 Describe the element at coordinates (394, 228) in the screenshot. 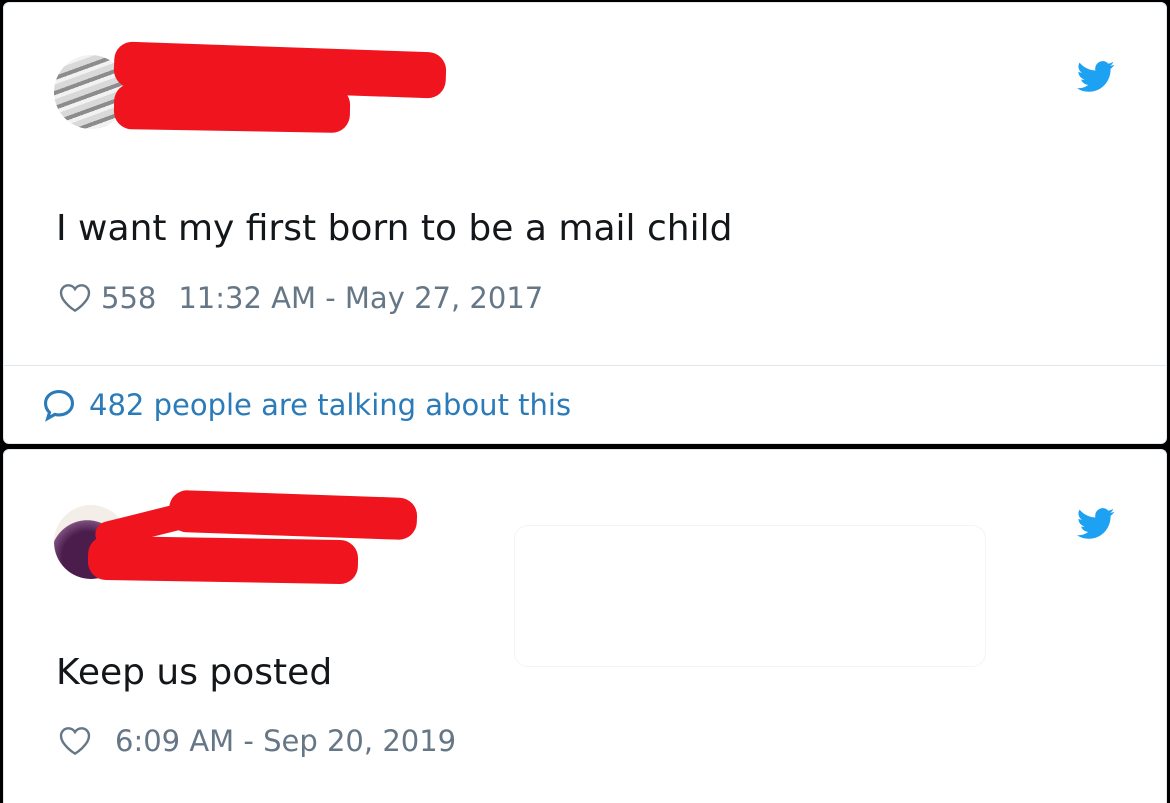

I see `tweet-text: I want my first born to be a mail child` at that location.